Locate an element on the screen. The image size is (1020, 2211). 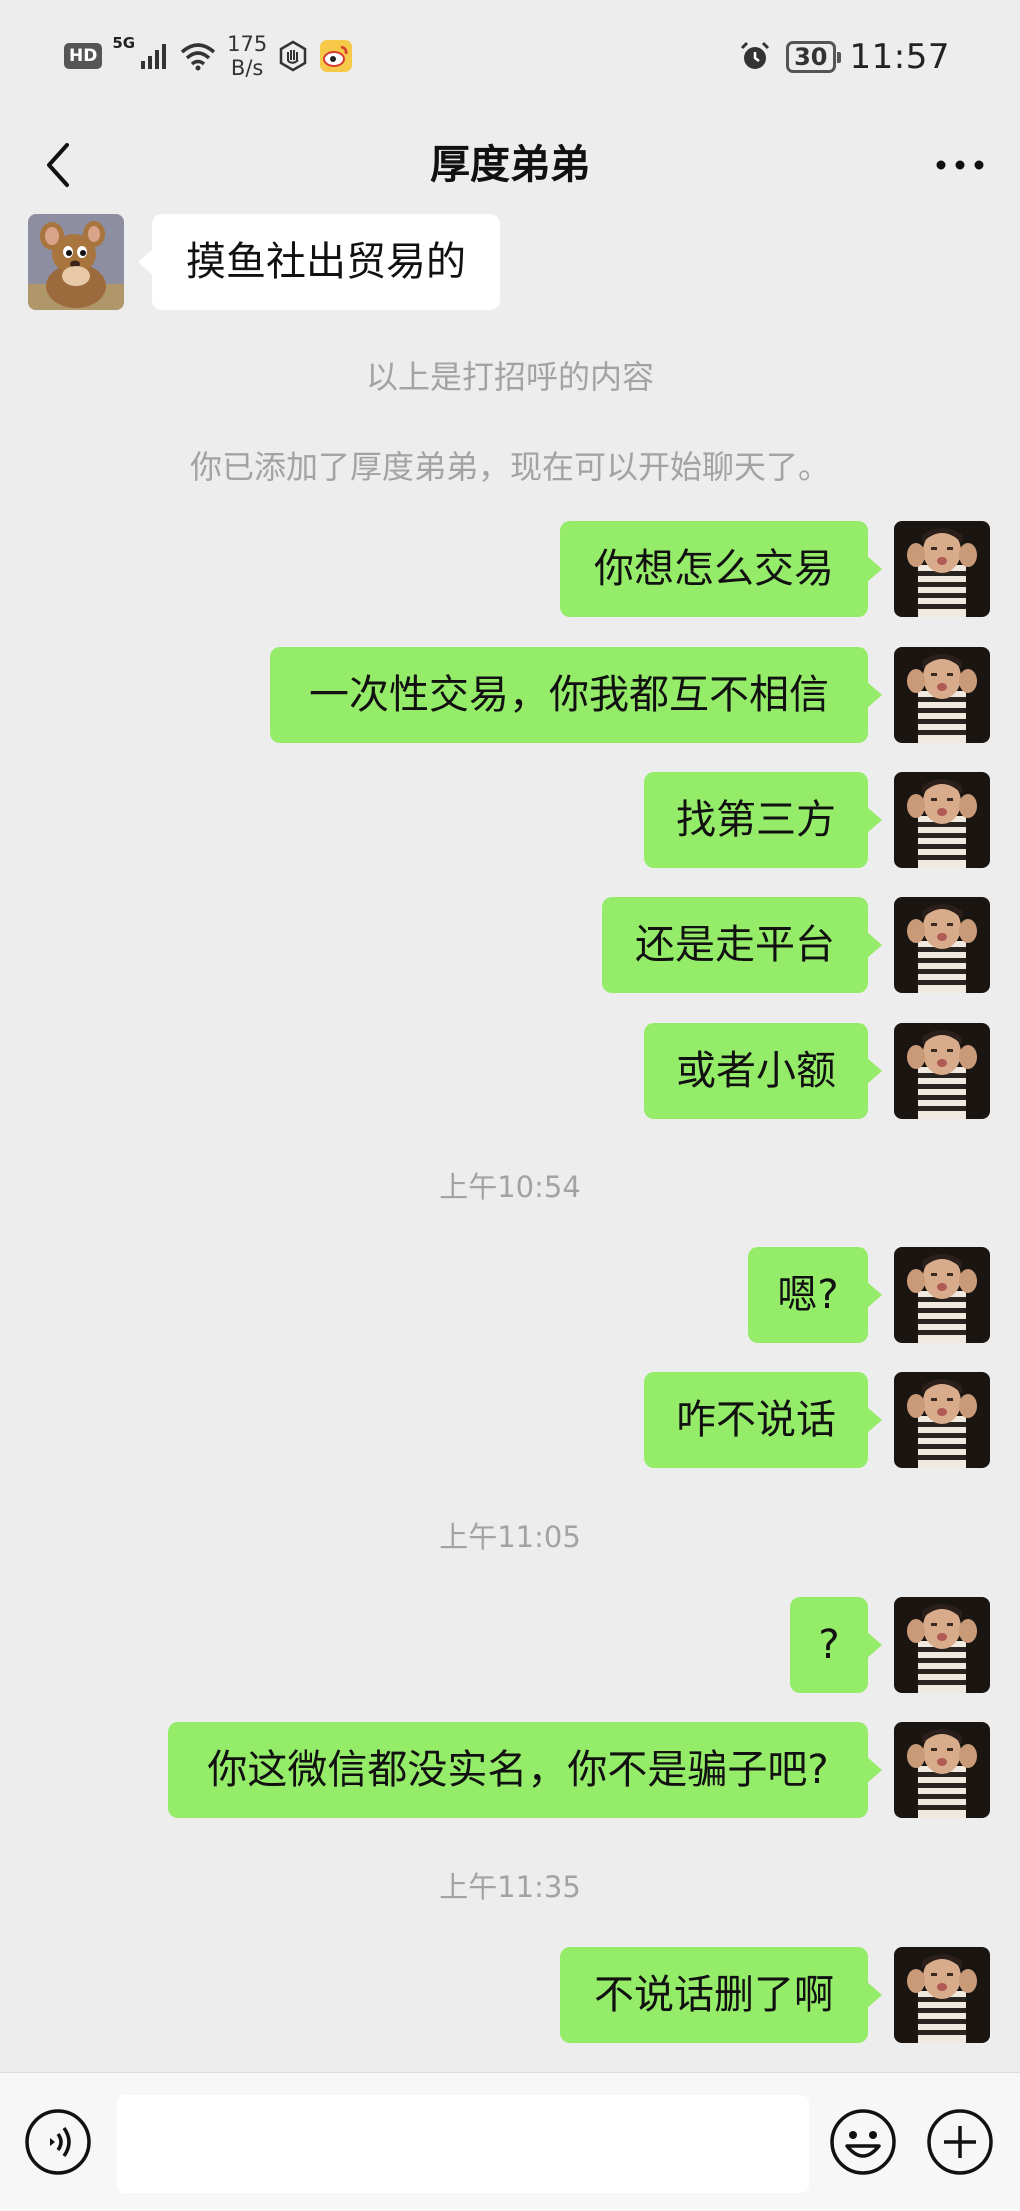
status-right: 30 11:57 is located at coordinates (844, 57).